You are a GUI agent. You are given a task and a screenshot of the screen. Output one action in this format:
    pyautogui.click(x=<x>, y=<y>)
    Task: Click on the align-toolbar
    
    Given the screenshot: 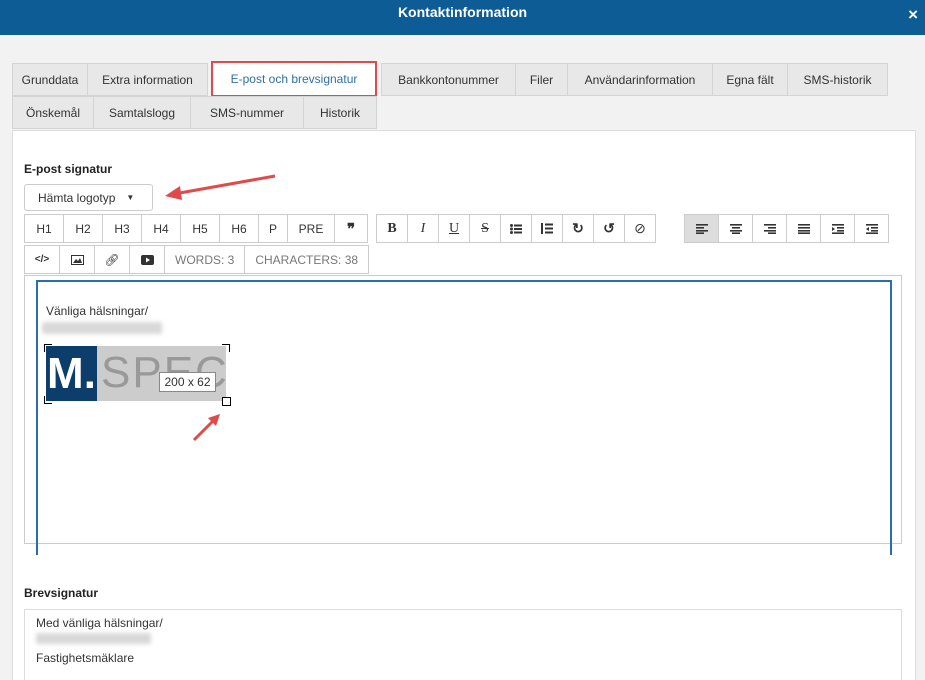 What is the action you would take?
    pyautogui.click(x=786, y=228)
    